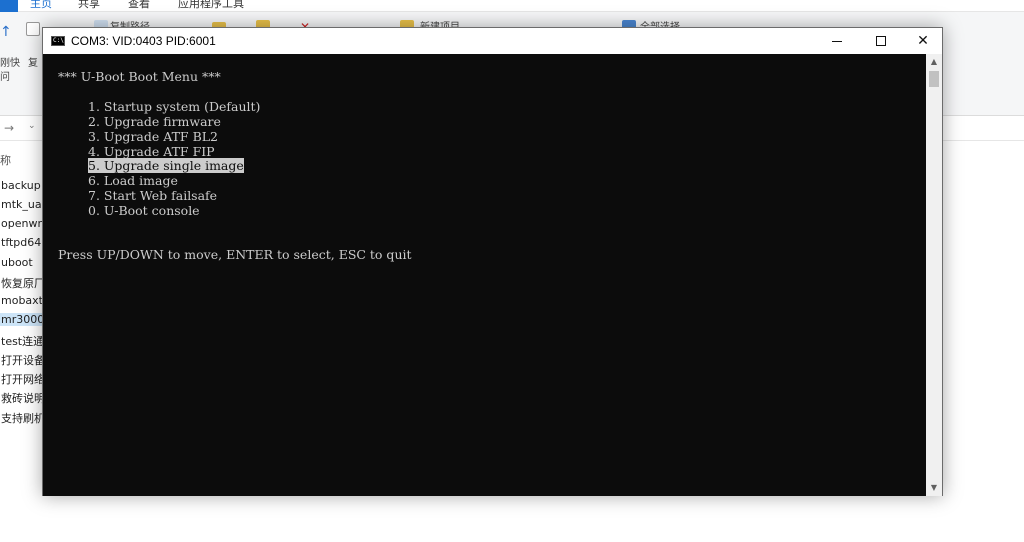 This screenshot has width=1024, height=542. I want to click on boot-menu-item: 3. Upgrade ATF BL2, so click(153, 136).